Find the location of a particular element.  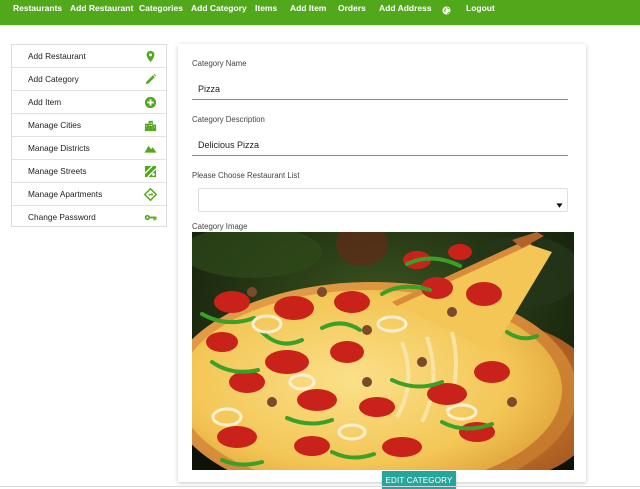

diamond-direction-icon is located at coordinates (150, 194).